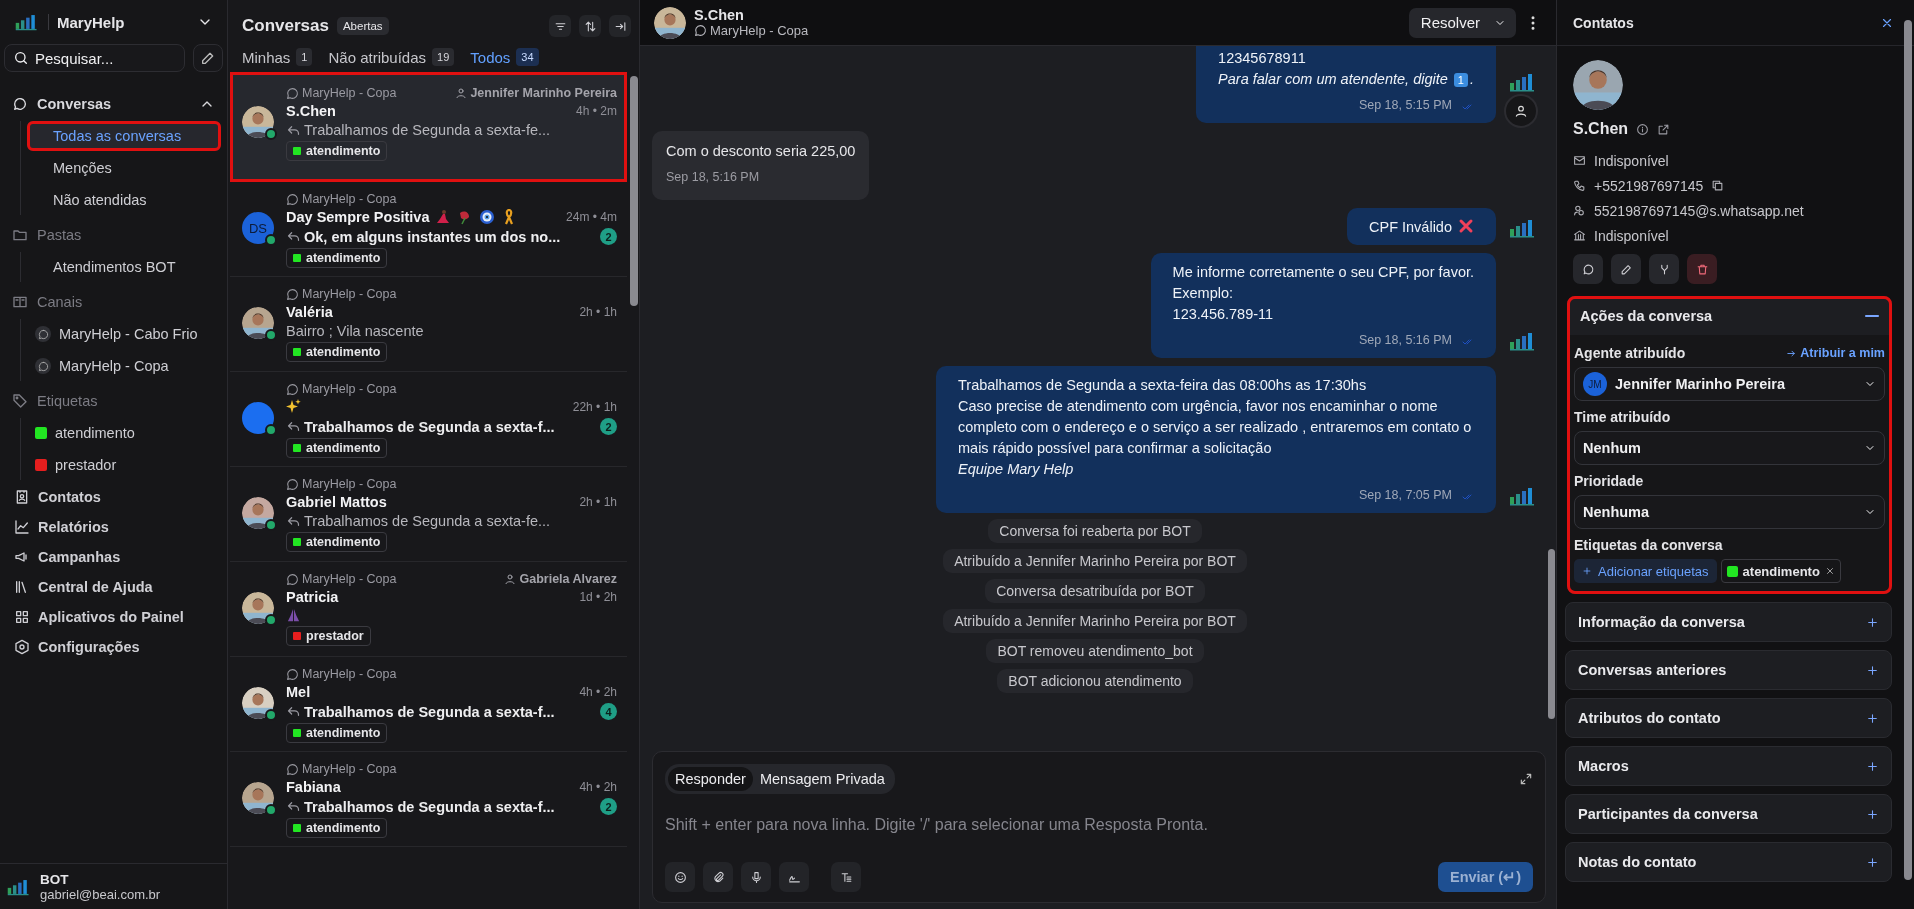 This screenshot has height=909, width=1914. What do you see at coordinates (113, 647) in the screenshot?
I see `nav-item: Configurações` at bounding box center [113, 647].